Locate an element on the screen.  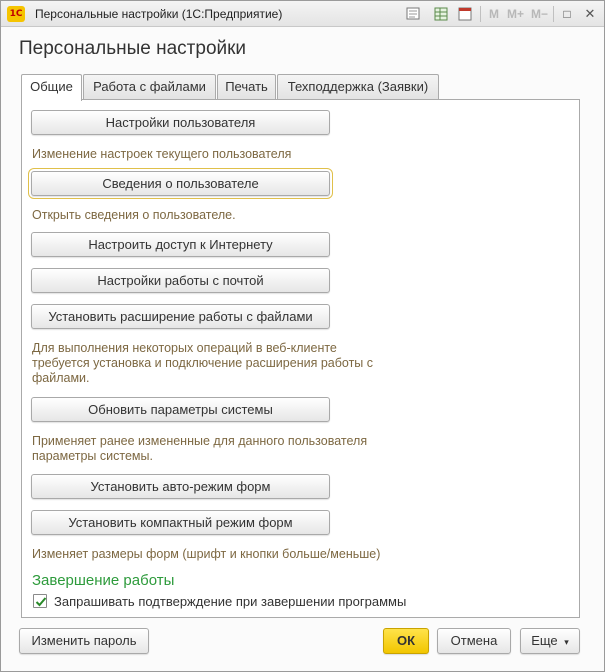
table-icon is located at coordinates (441, 14).